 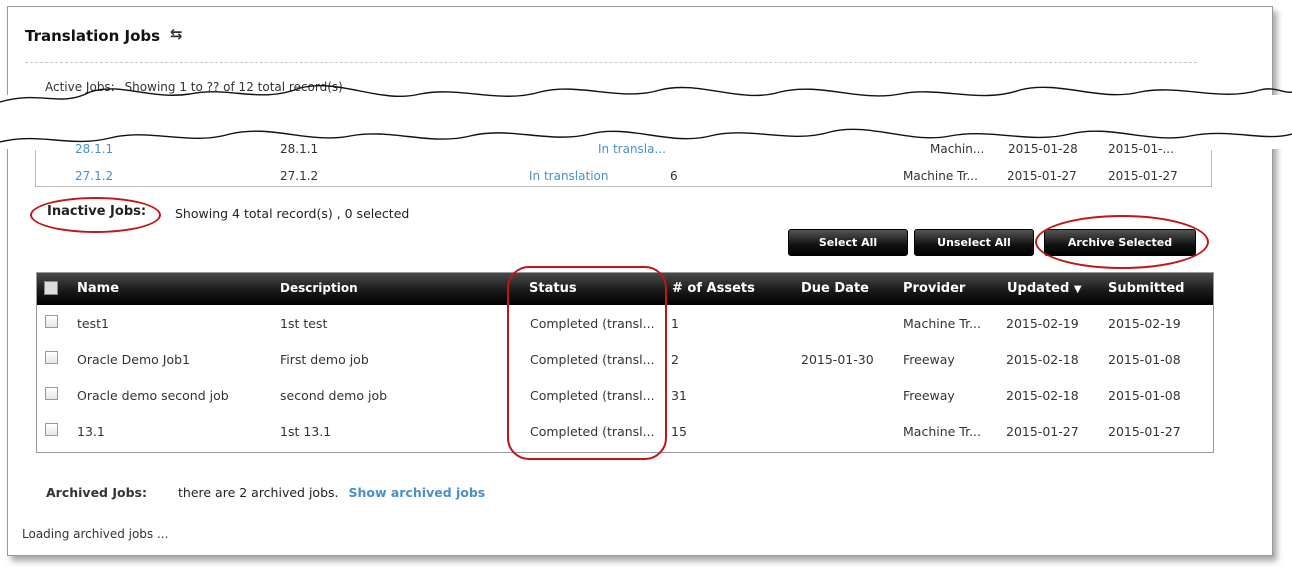 I want to click on job-updated: 2015-02-19, so click(x=1042, y=323).